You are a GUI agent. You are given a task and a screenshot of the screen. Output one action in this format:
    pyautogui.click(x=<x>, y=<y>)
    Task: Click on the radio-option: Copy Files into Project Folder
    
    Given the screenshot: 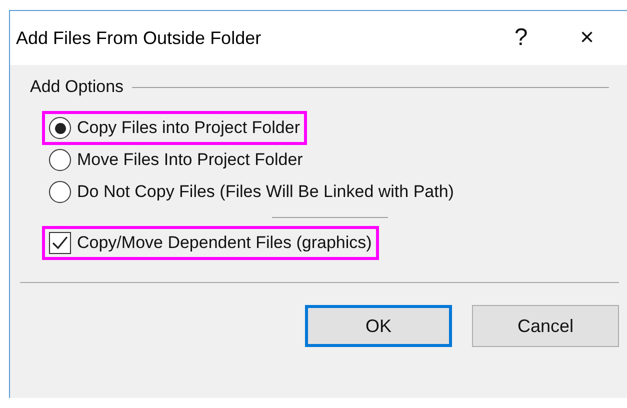 What is the action you would take?
    pyautogui.click(x=174, y=128)
    